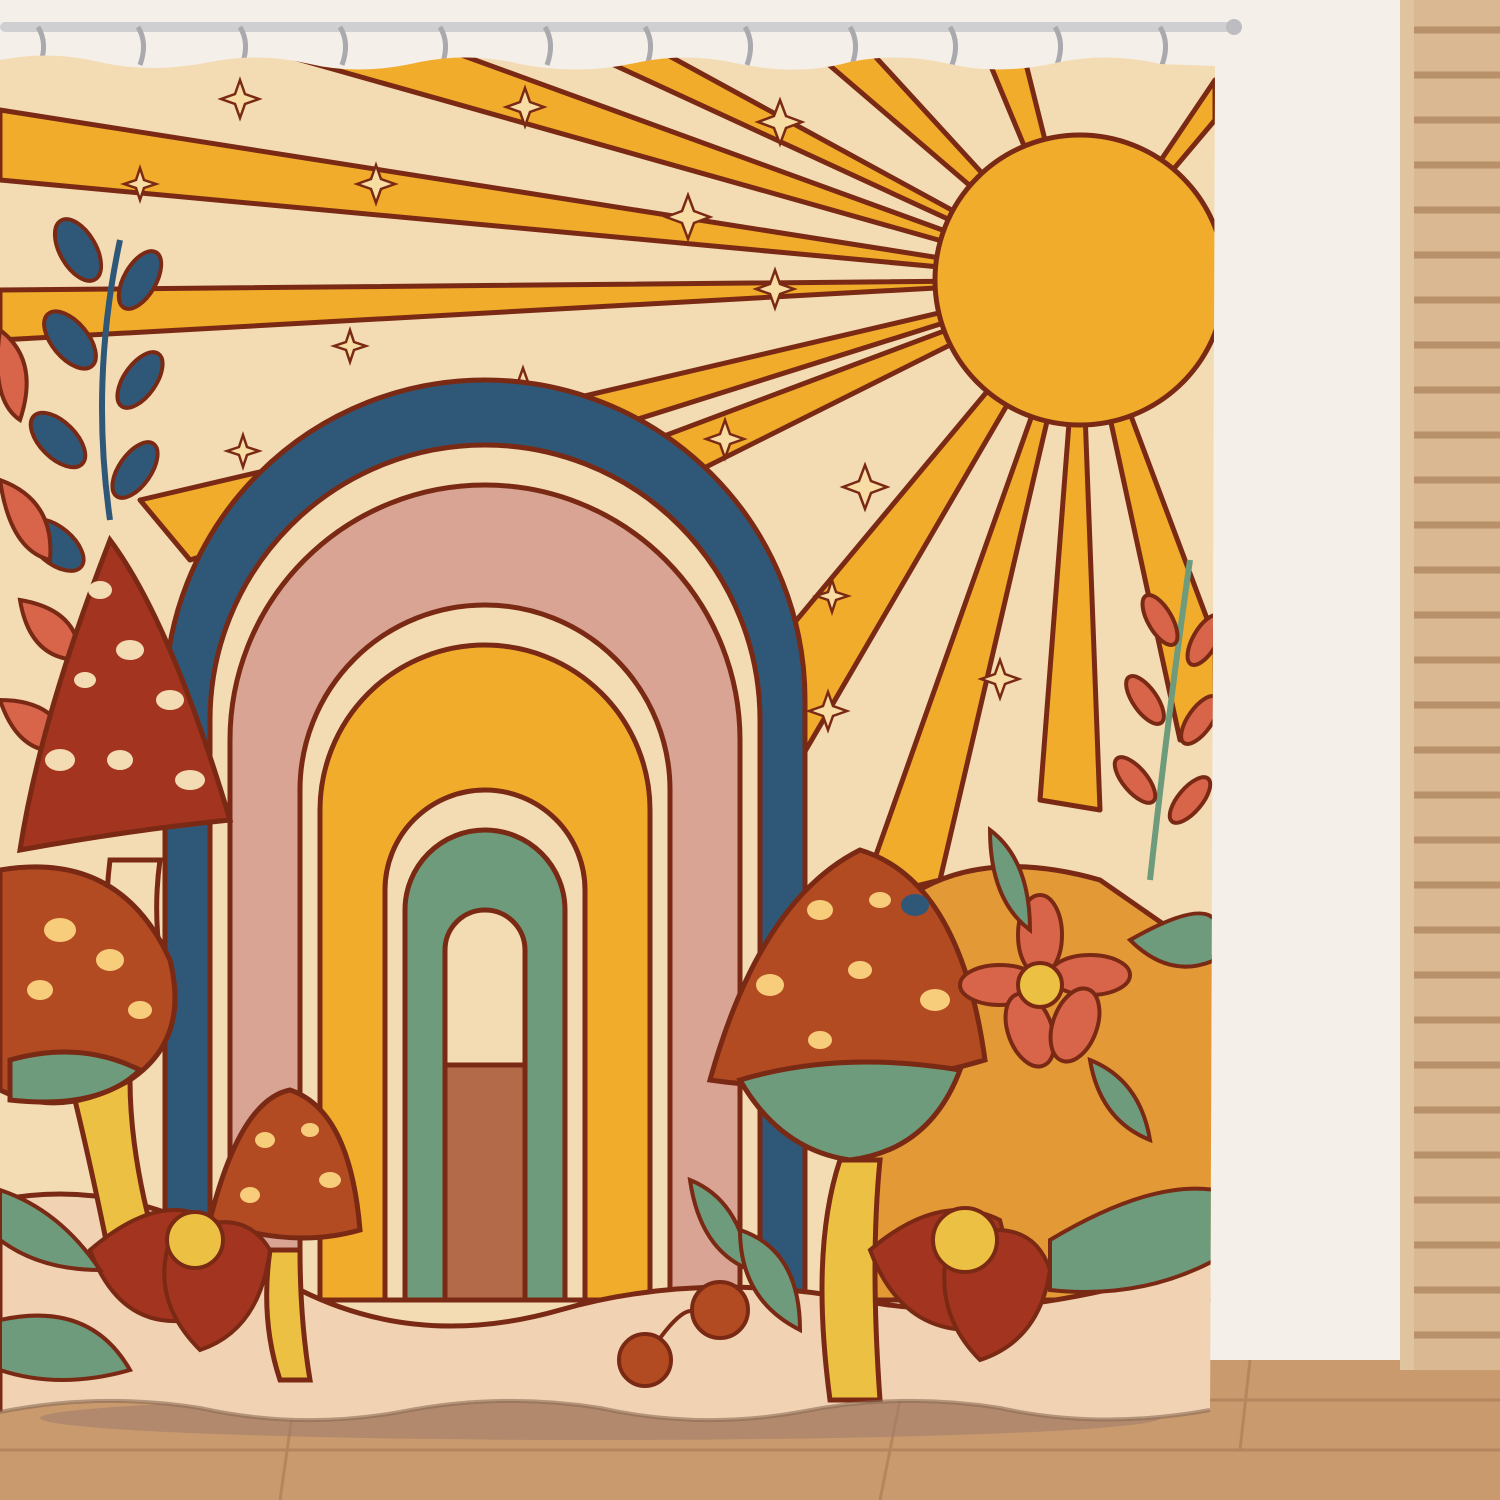  I want to click on window-blinds, so click(1450, 685).